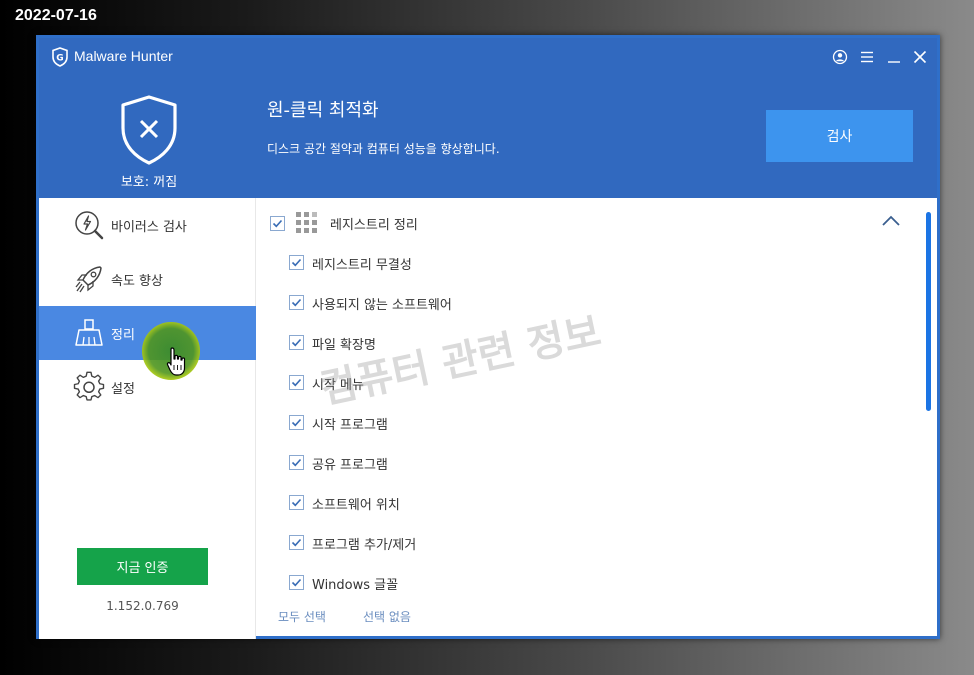 The height and width of the screenshot is (675, 974). Describe the element at coordinates (302, 616) in the screenshot. I see `select-all-link: 모두 선택` at that location.